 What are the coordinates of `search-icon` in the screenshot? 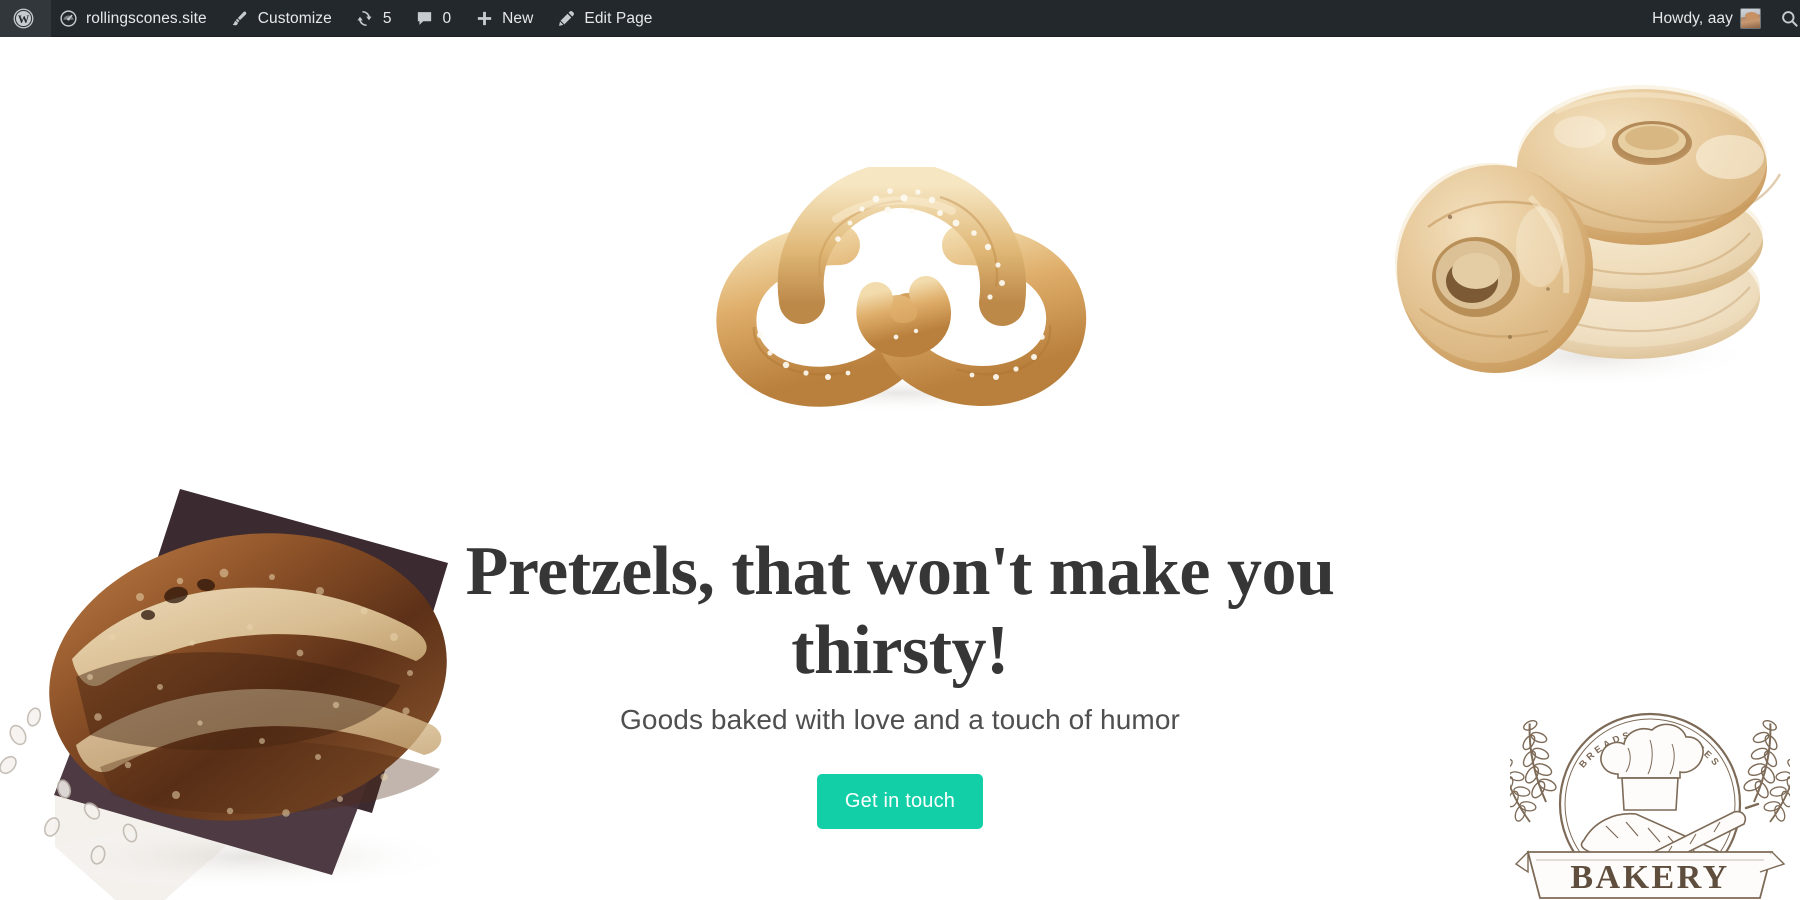 It's located at (1789, 19).